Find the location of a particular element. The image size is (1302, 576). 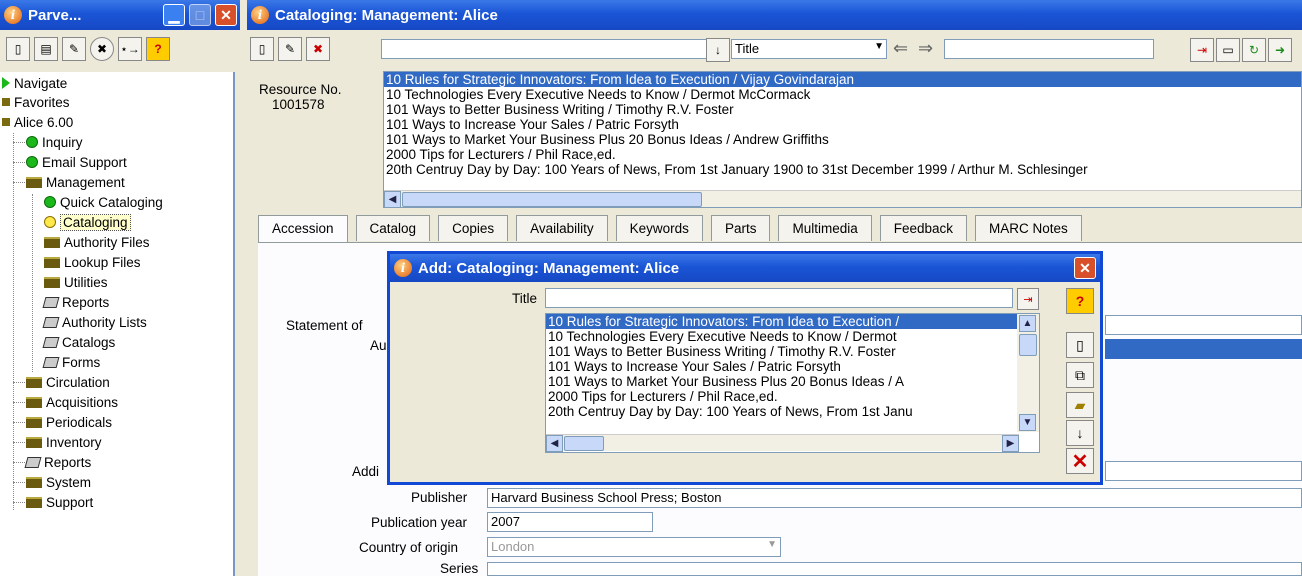

vertical-scrollbar: ▲ ▼ is located at coordinates (1028, 373).